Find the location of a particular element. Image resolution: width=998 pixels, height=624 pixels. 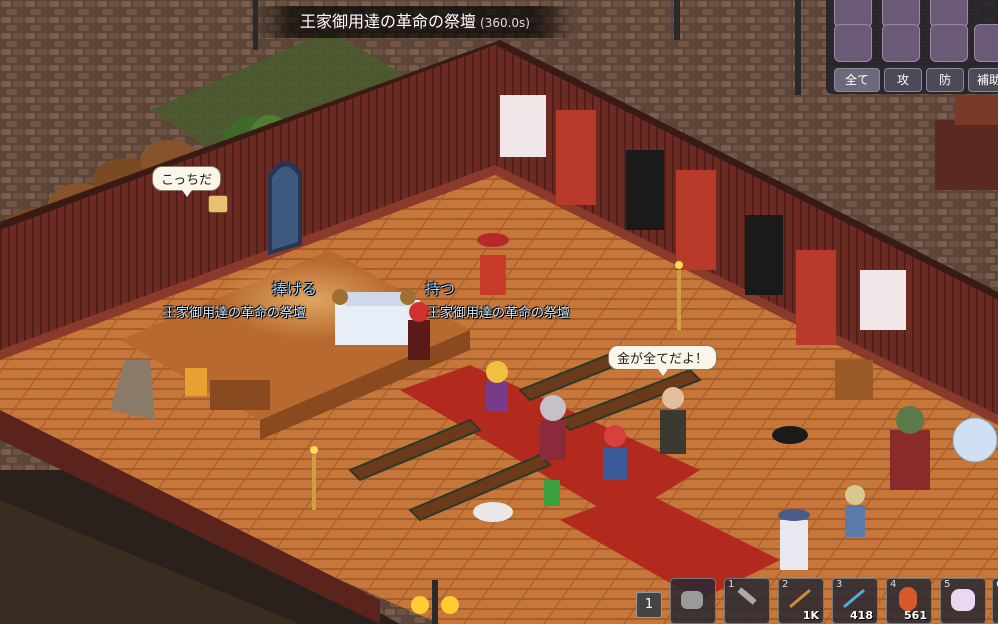

location-title: 王家御用達の革命の祭壇 is located at coordinates (388, 21).